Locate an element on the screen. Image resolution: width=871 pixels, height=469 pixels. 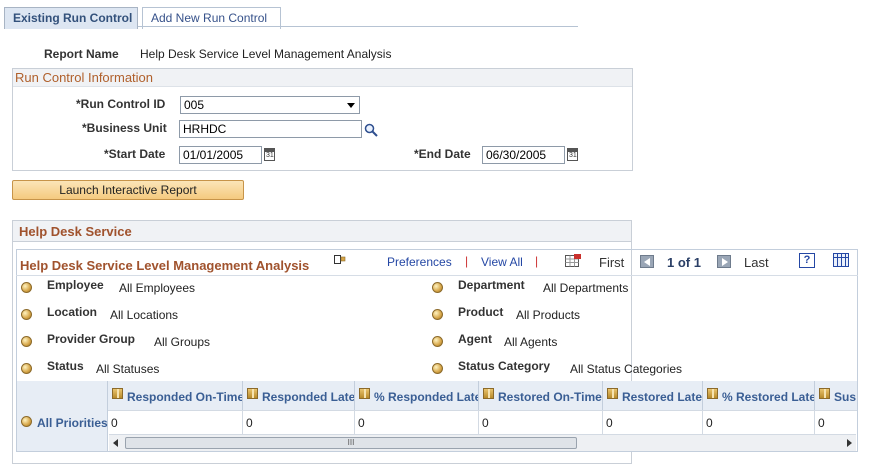
run-control-id-select: 005 is located at coordinates (270, 105).